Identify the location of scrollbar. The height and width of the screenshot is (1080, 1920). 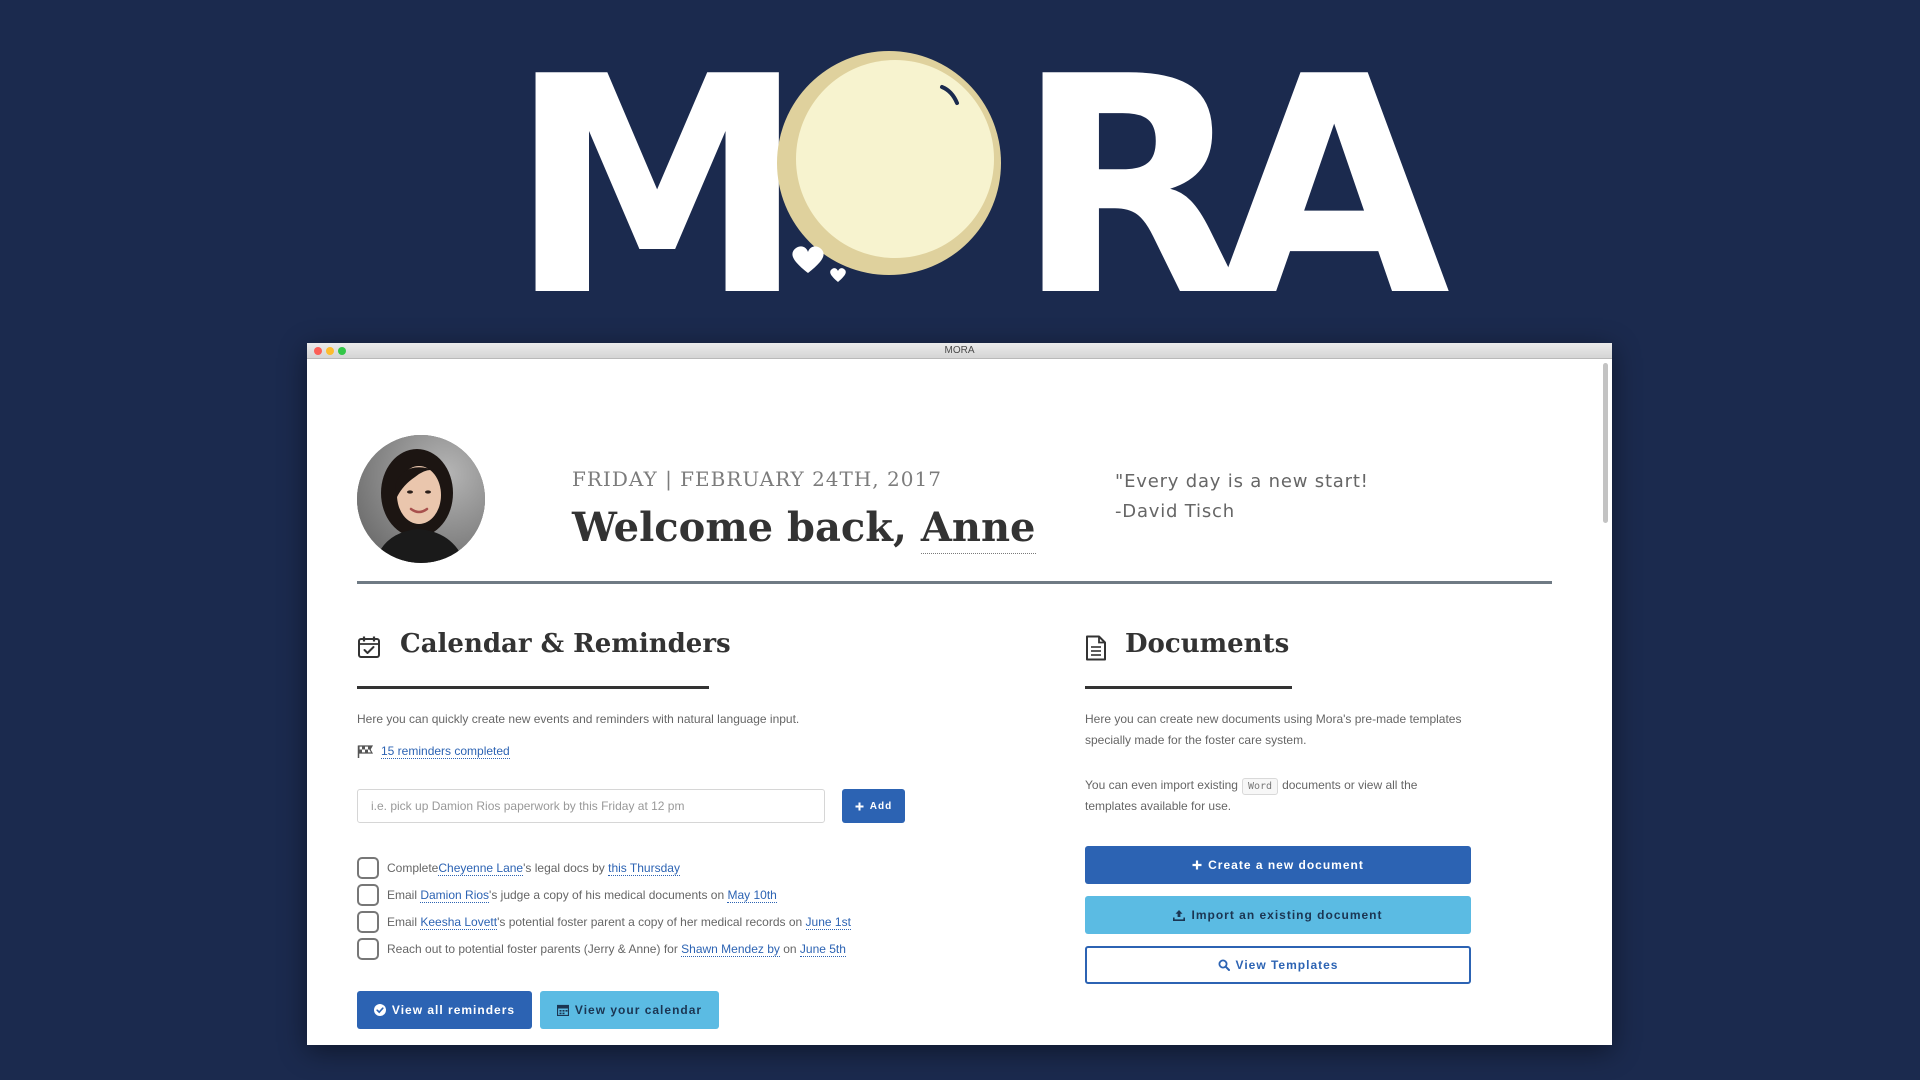
(1605, 616).